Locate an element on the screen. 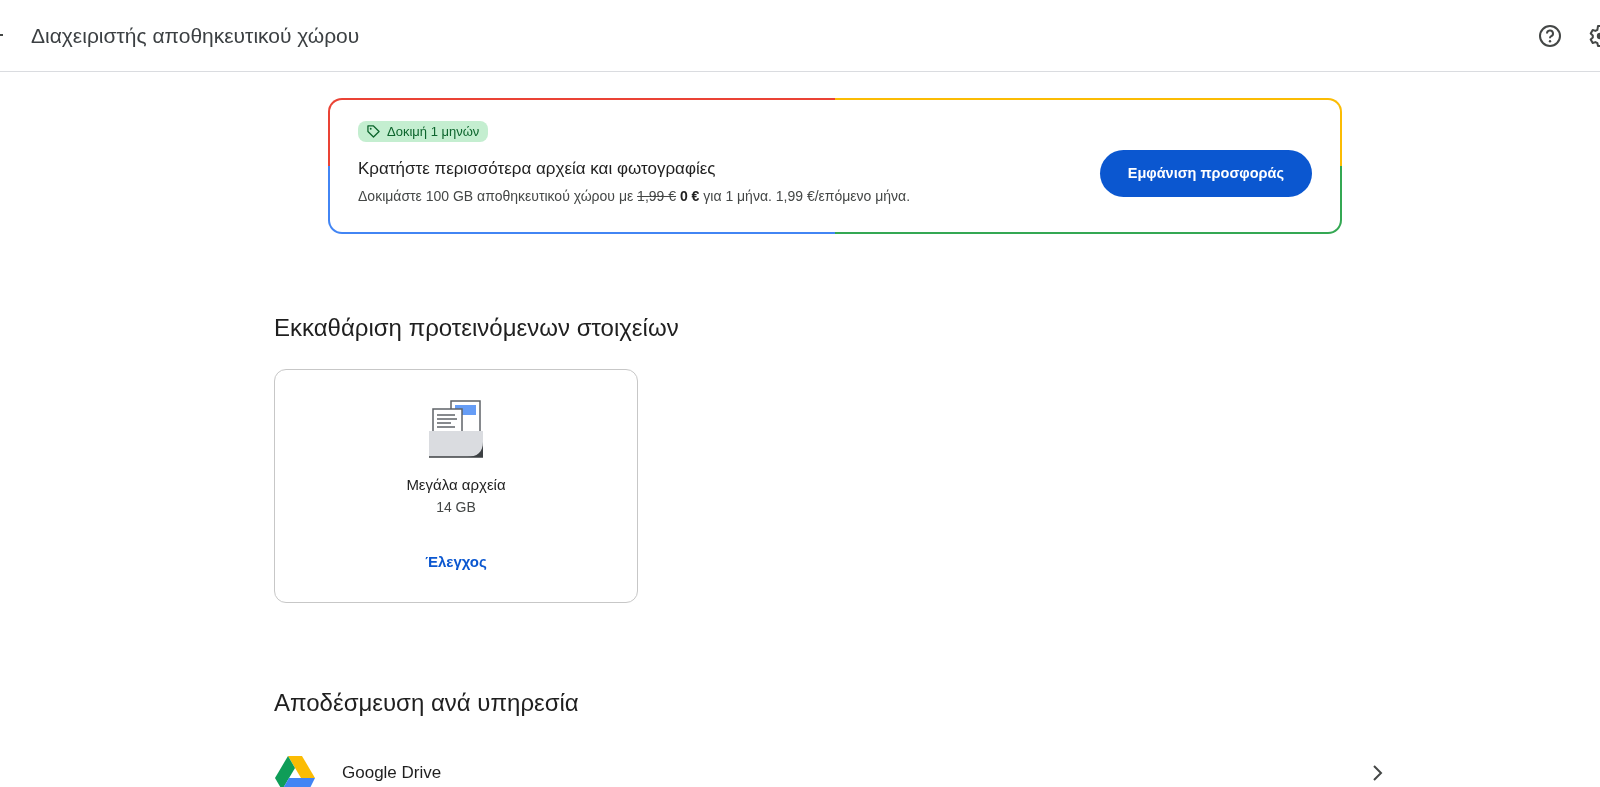  triangle-logo-icon is located at coordinates (295, 771).